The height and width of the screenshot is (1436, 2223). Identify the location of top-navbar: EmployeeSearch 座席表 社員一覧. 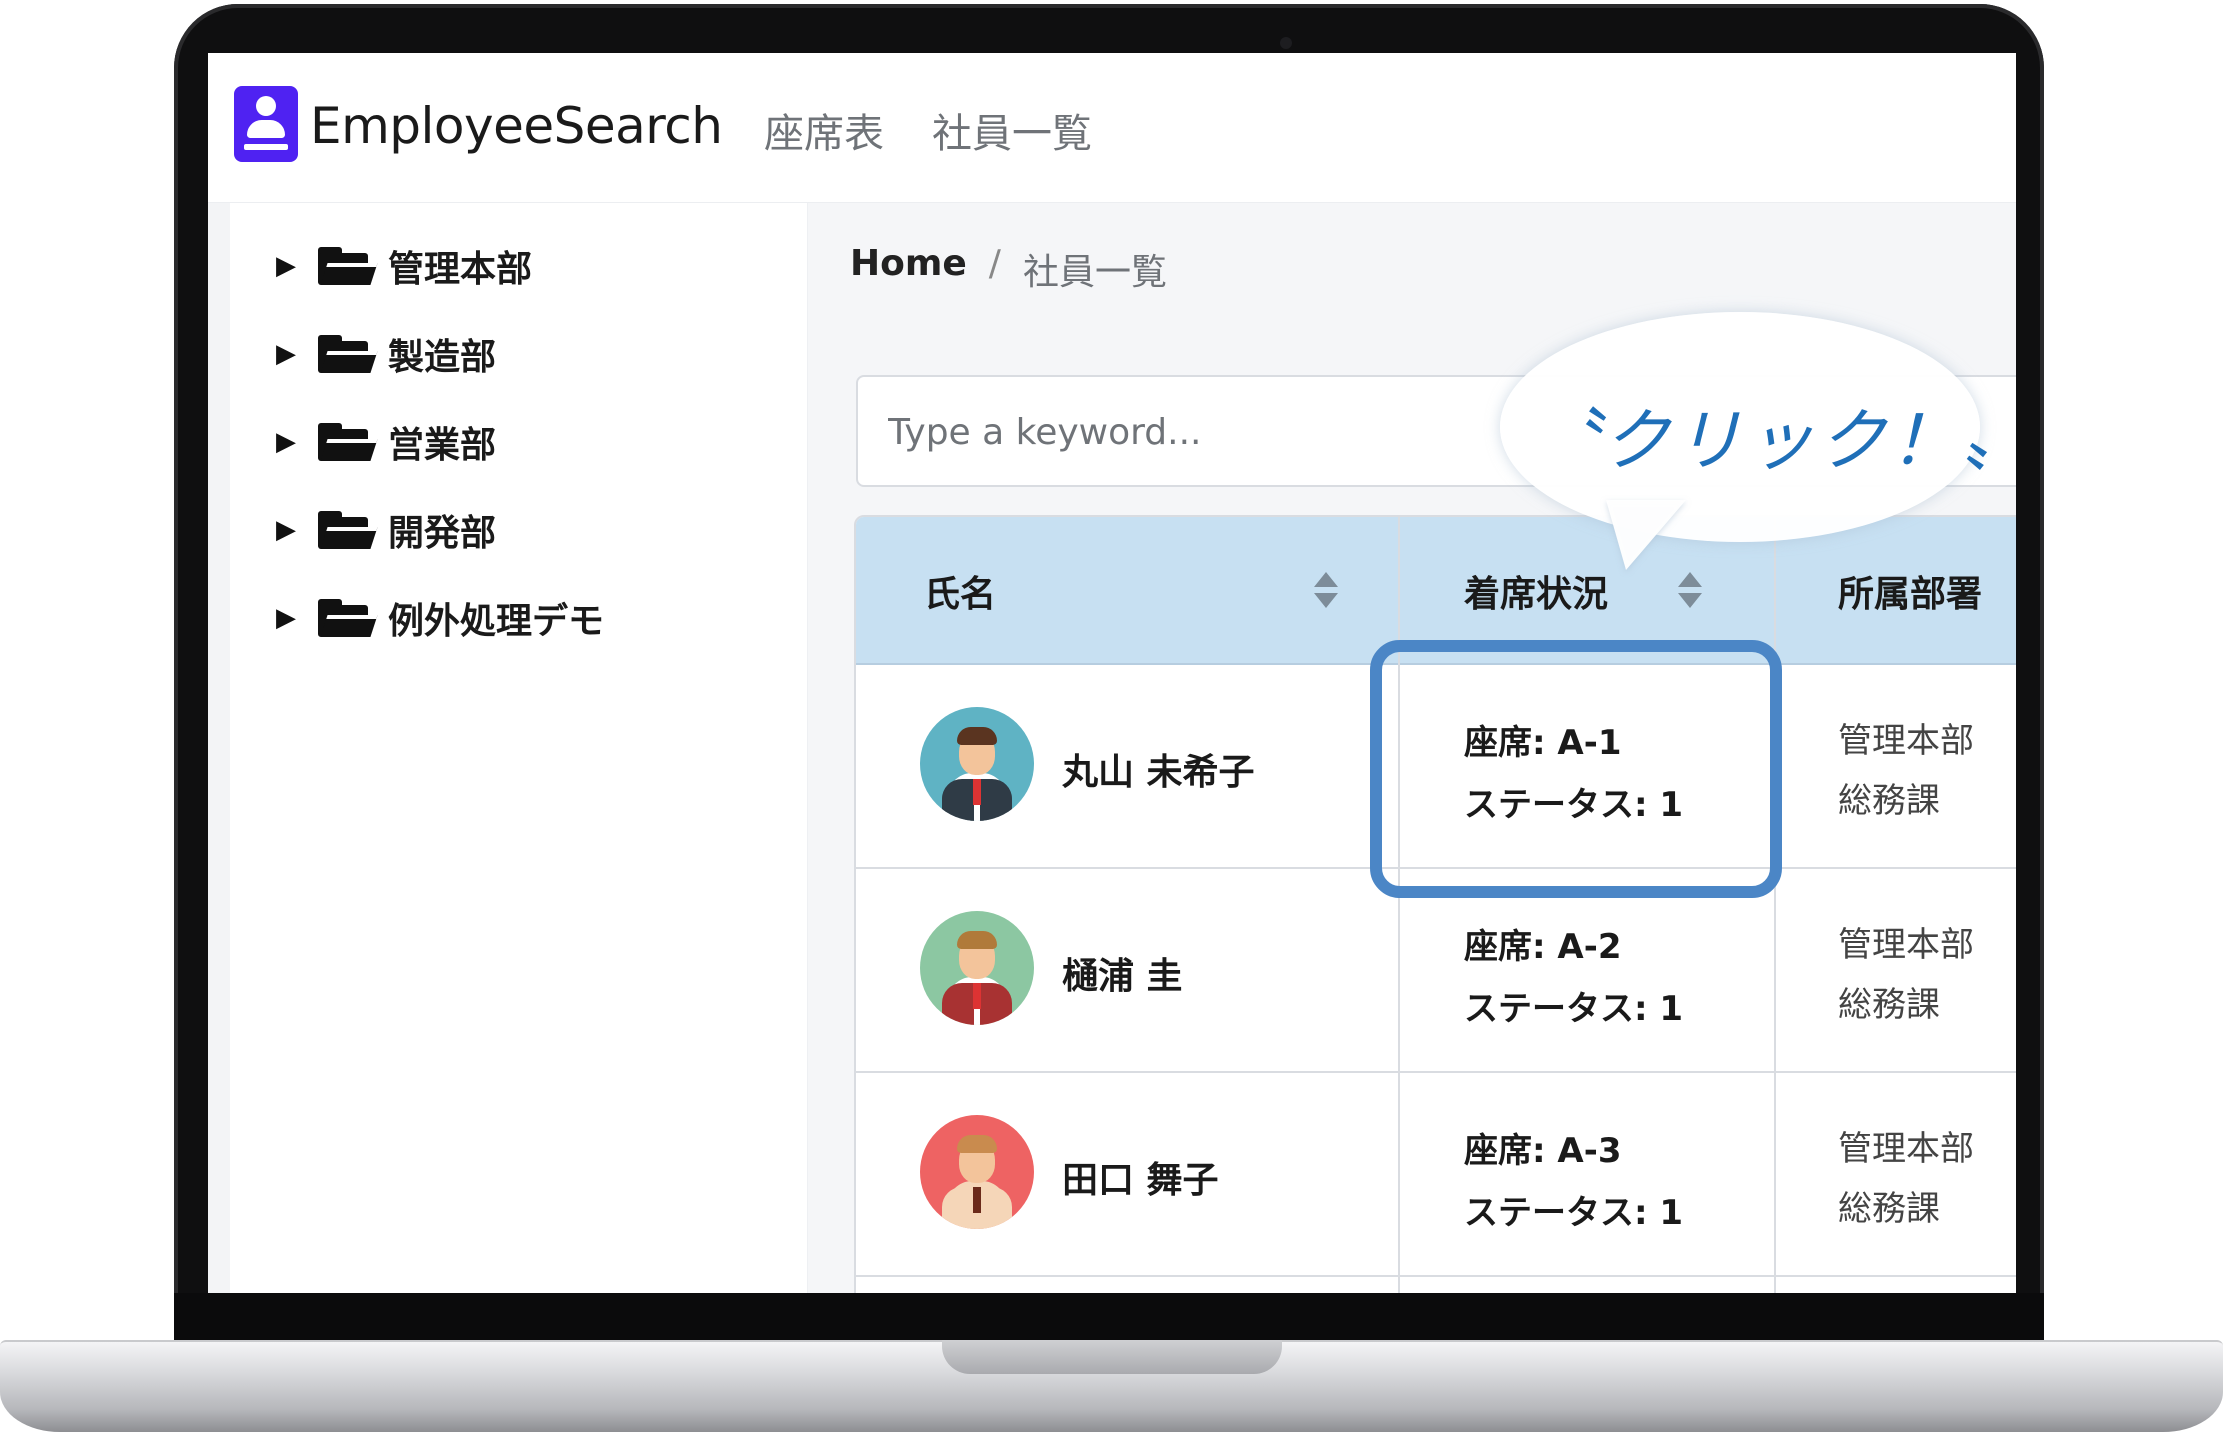
(1112, 128).